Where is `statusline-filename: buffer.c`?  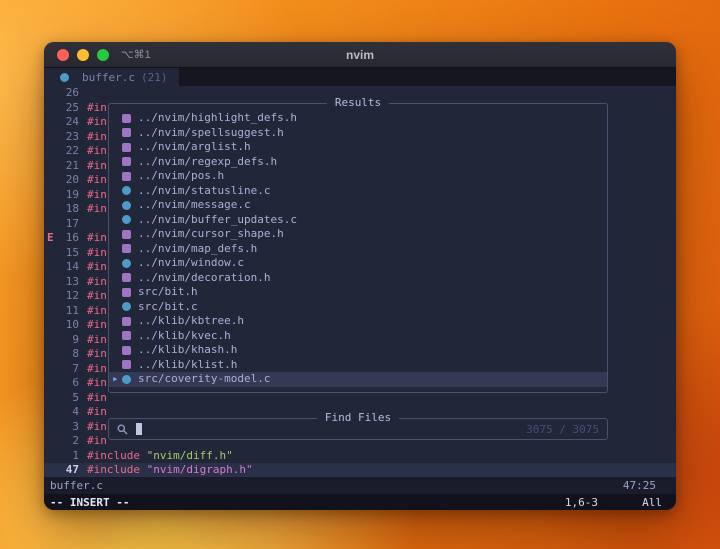
statusline-filename: buffer.c is located at coordinates (76, 485).